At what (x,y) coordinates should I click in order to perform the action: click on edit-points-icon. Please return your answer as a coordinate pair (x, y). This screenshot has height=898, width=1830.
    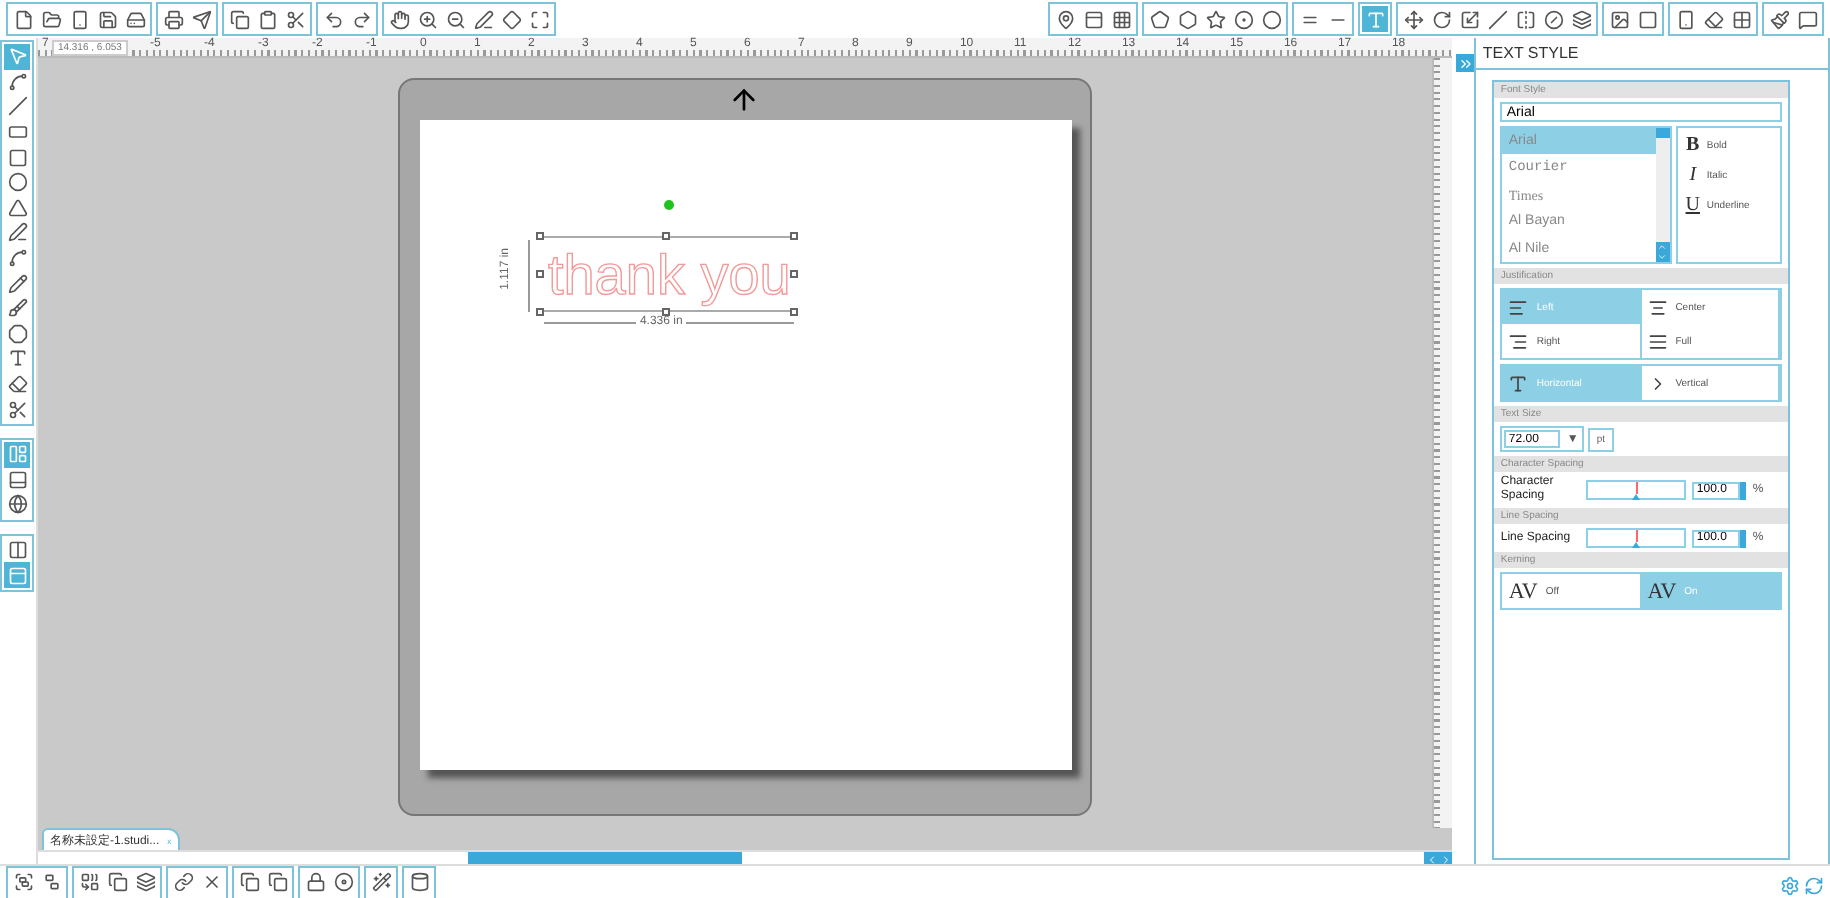
    Looking at the image, I should click on (17, 82).